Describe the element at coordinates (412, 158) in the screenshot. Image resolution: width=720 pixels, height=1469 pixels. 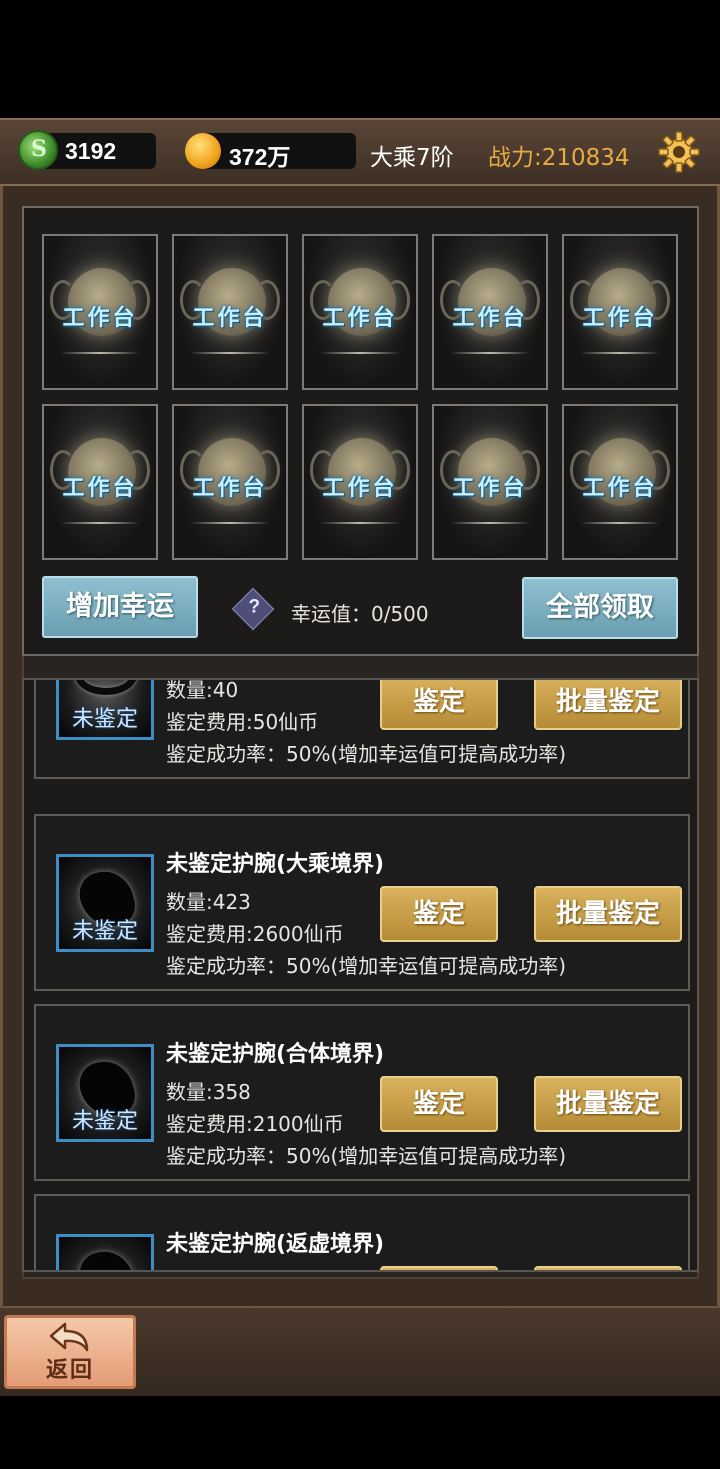
I see `realm-level: 大乘7阶` at that location.